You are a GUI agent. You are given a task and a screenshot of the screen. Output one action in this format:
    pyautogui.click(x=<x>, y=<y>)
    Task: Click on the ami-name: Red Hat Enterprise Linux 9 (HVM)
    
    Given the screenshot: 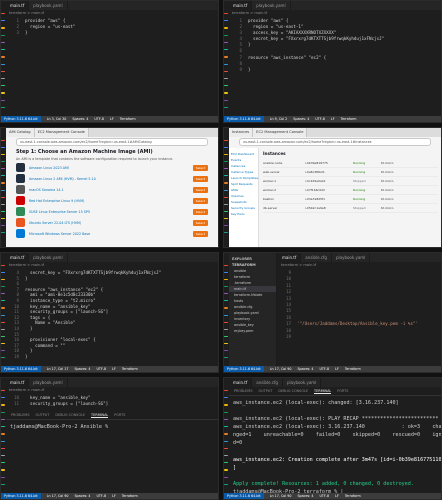 What is the action you would take?
    pyautogui.click(x=109, y=201)
    